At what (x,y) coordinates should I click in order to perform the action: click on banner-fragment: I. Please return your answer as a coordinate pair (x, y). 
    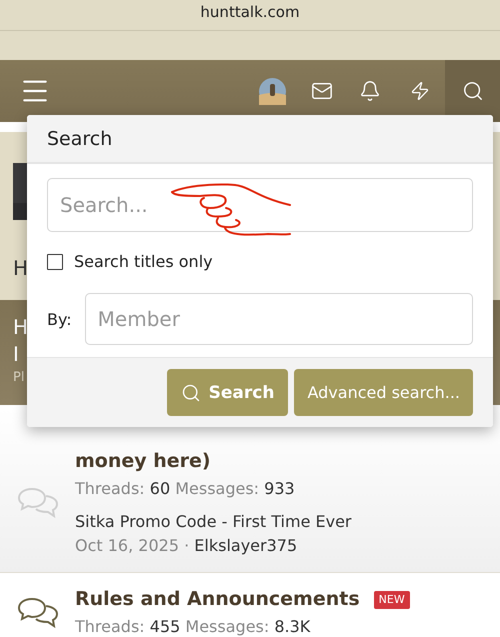
    Looking at the image, I should click on (16, 354).